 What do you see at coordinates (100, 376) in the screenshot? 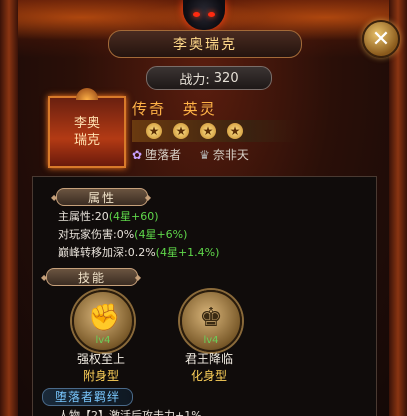
I see `skill-type: 附身型` at bounding box center [100, 376].